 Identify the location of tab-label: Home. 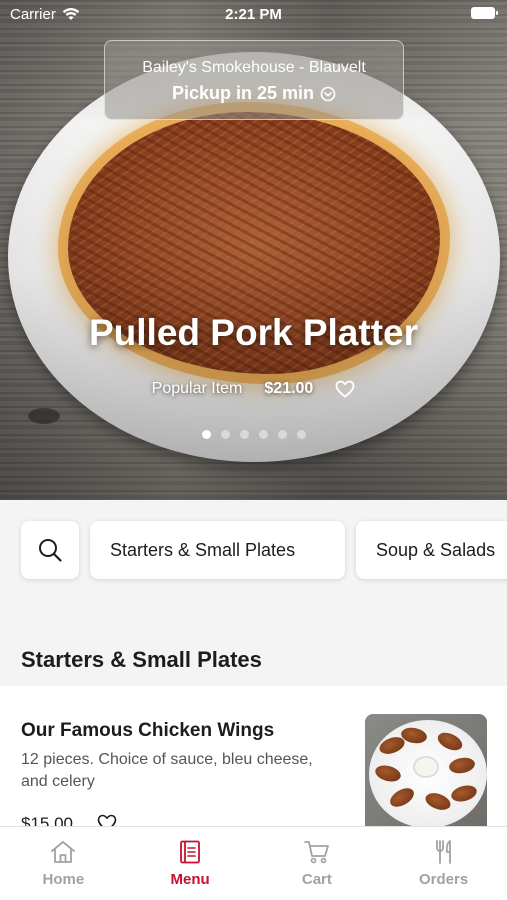
(63, 879).